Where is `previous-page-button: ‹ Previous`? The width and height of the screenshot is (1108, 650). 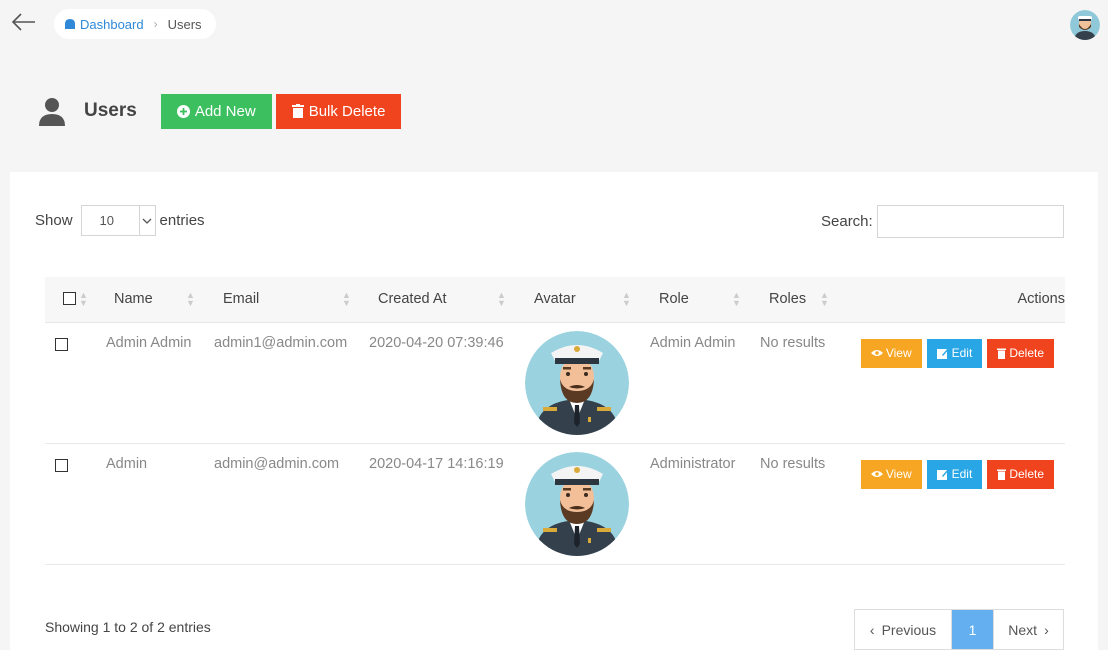 previous-page-button: ‹ Previous is located at coordinates (903, 629).